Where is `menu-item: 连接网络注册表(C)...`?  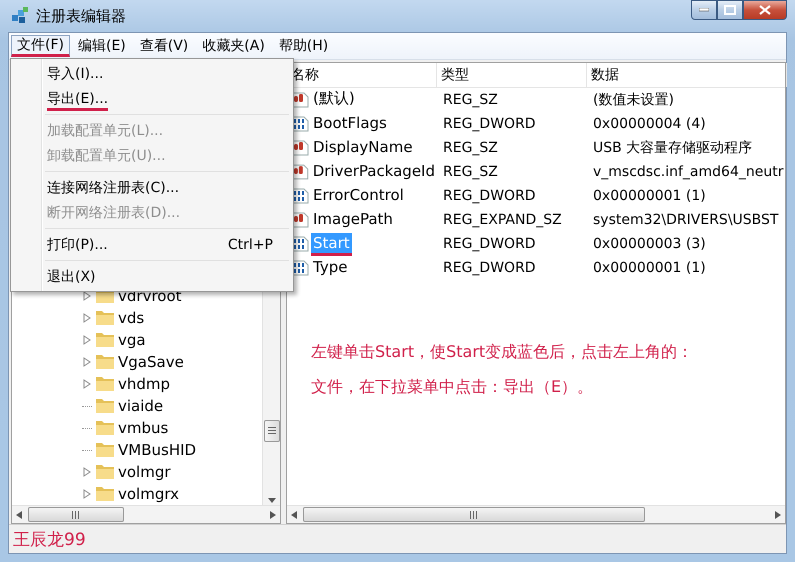 menu-item: 连接网络注册表(C)... is located at coordinates (152, 187).